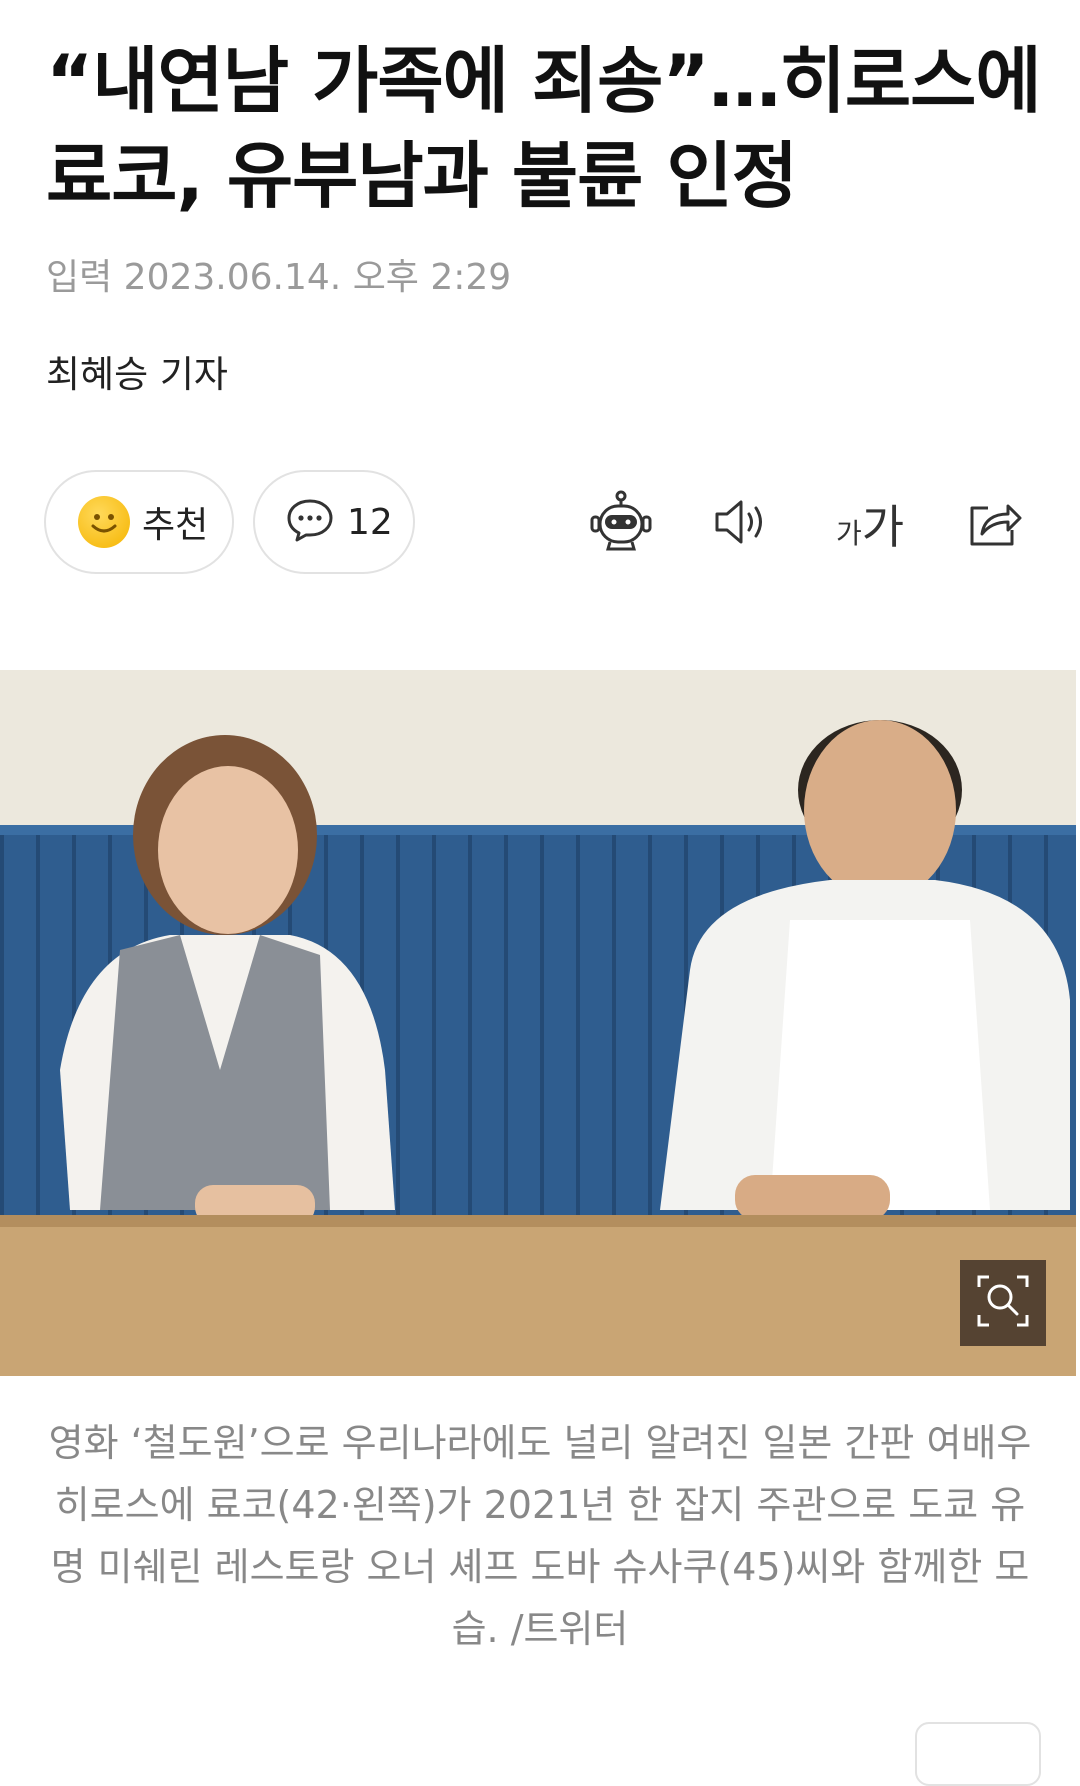 The image size is (1080, 1786). What do you see at coordinates (104, 522) in the screenshot?
I see `smiley-icon` at bounding box center [104, 522].